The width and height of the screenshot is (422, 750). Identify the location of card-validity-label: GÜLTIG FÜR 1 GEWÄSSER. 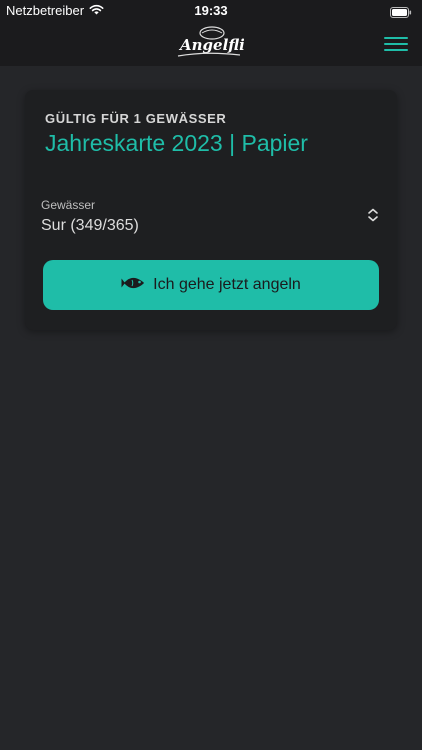
(136, 118).